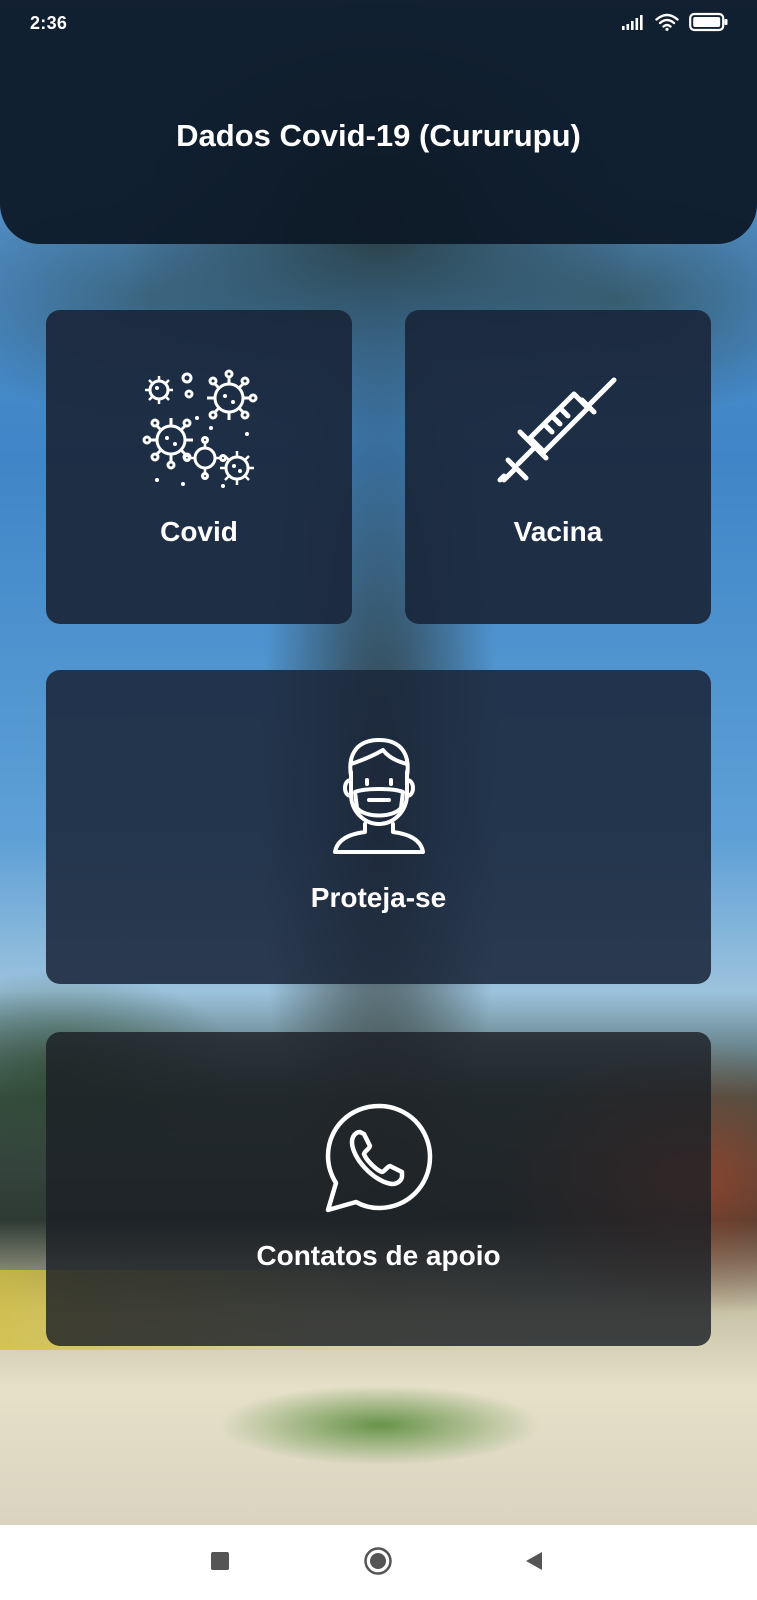 The height and width of the screenshot is (1600, 757). I want to click on covid-card: Covid, so click(199, 467).